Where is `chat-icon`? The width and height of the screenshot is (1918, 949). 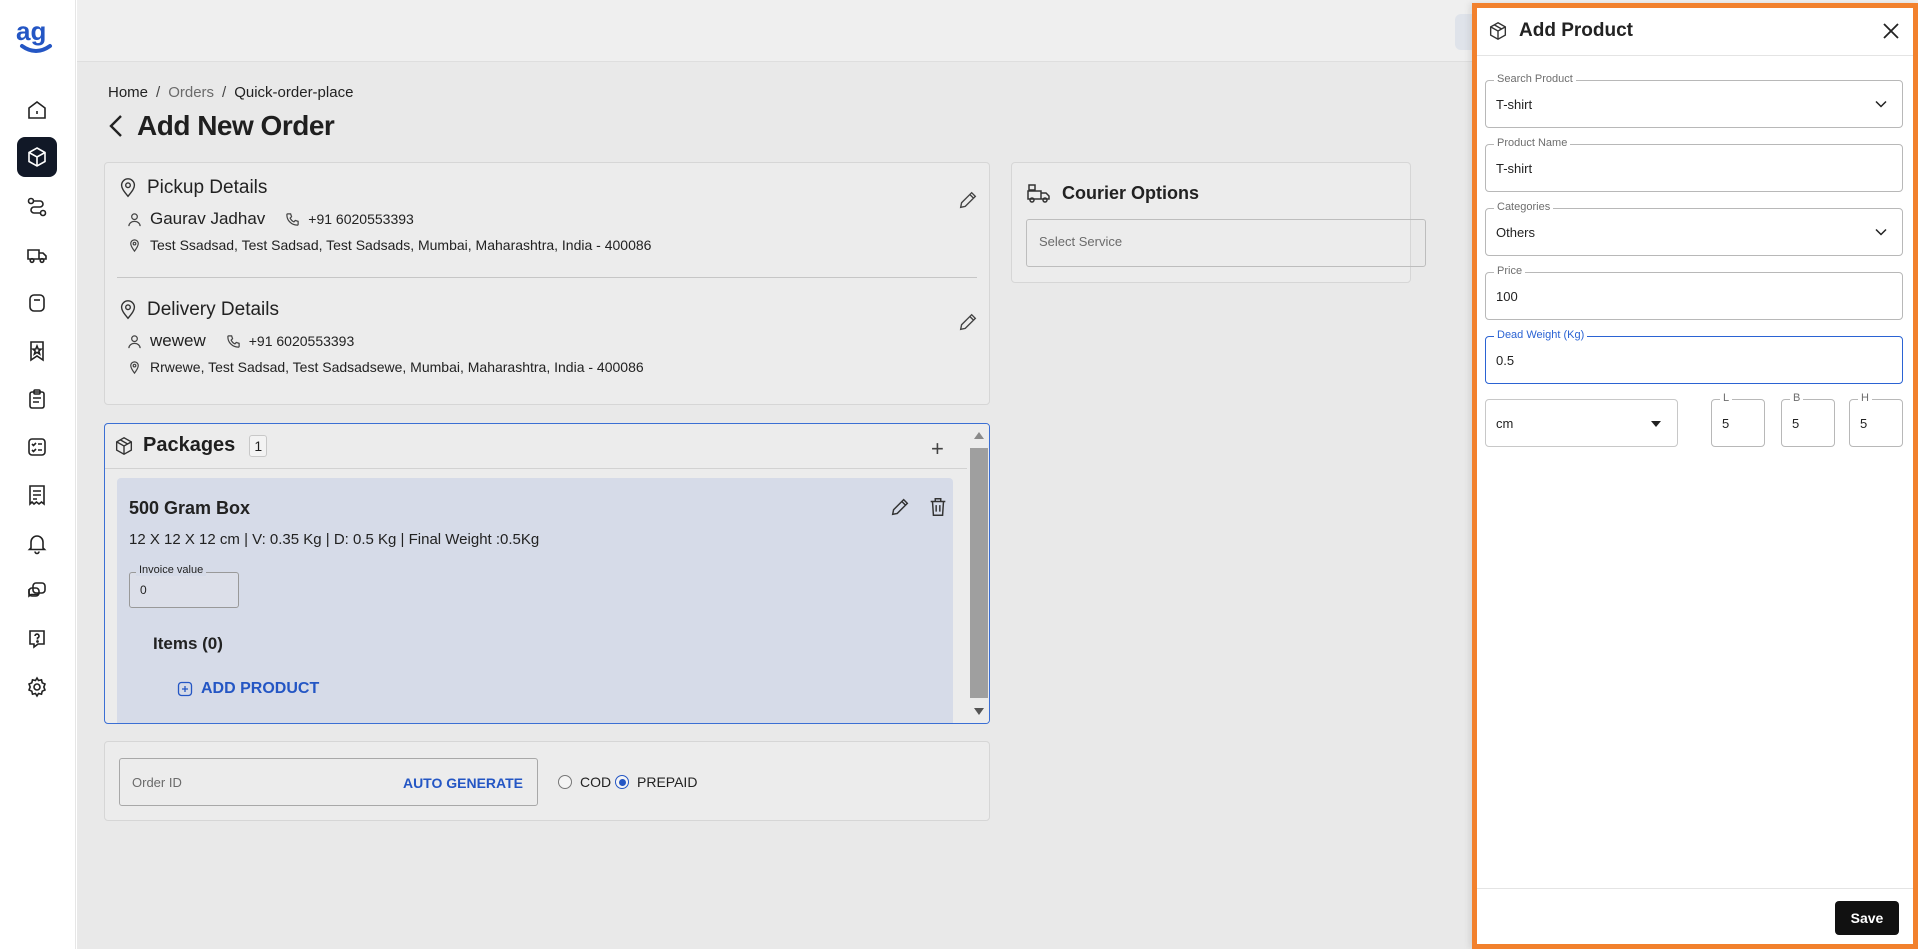
chat-icon is located at coordinates (37, 591).